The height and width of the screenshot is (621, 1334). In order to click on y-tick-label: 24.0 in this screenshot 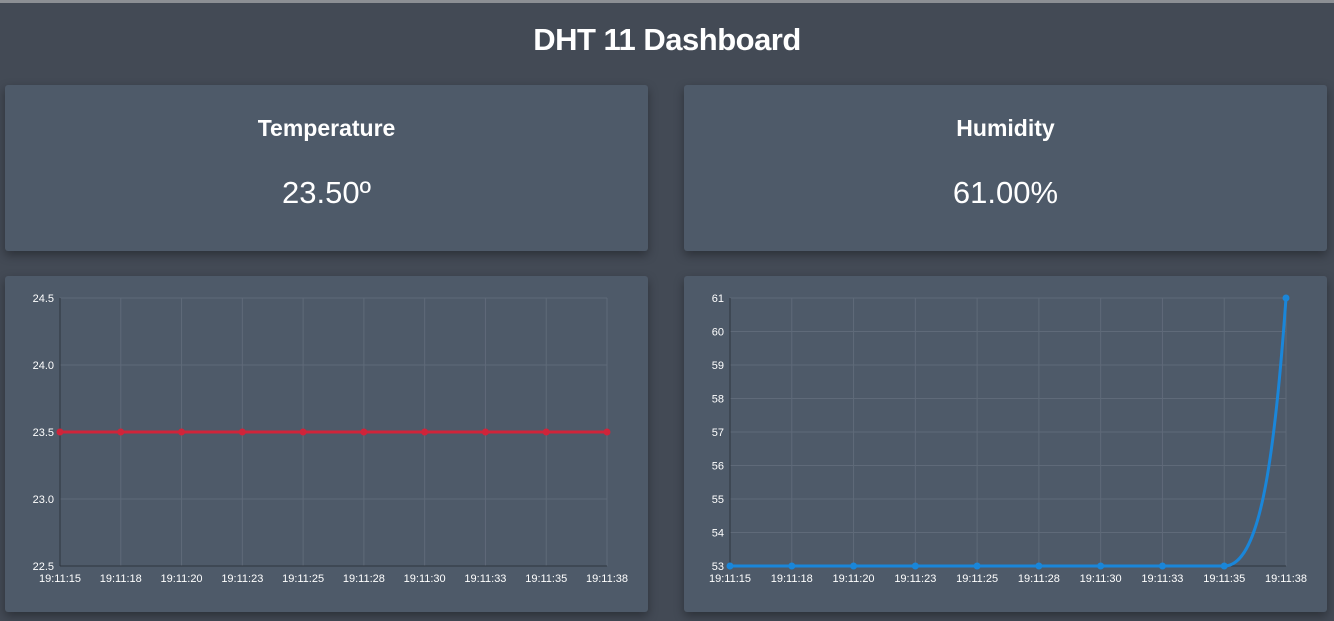, I will do `click(43, 366)`.